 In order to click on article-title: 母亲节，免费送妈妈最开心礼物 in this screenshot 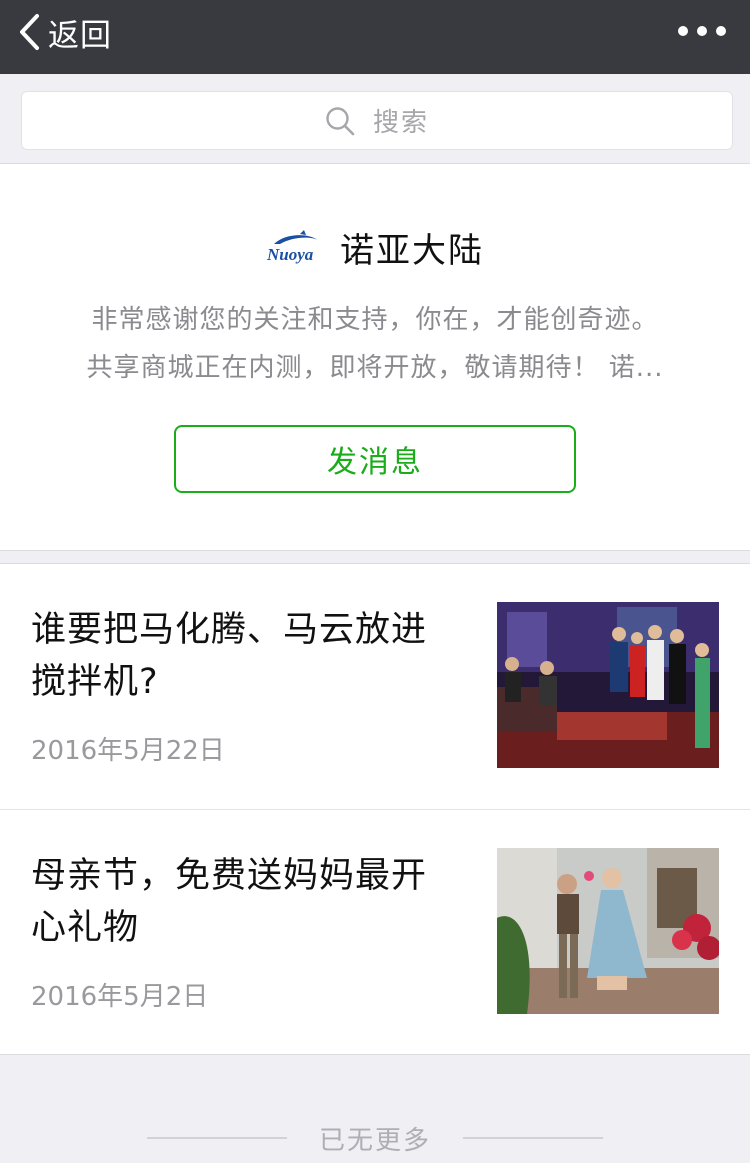, I will do `click(229, 902)`.